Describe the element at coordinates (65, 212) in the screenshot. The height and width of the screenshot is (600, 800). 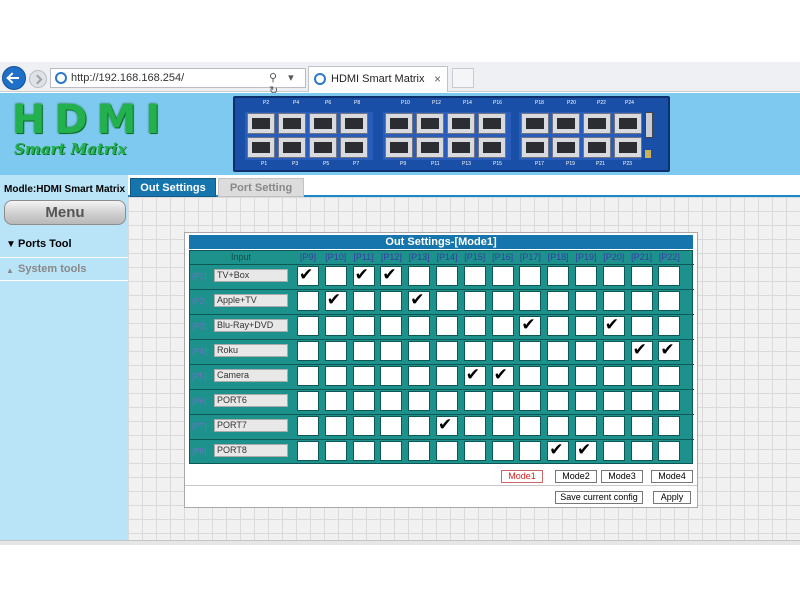
I see `menu-button: Menu` at that location.